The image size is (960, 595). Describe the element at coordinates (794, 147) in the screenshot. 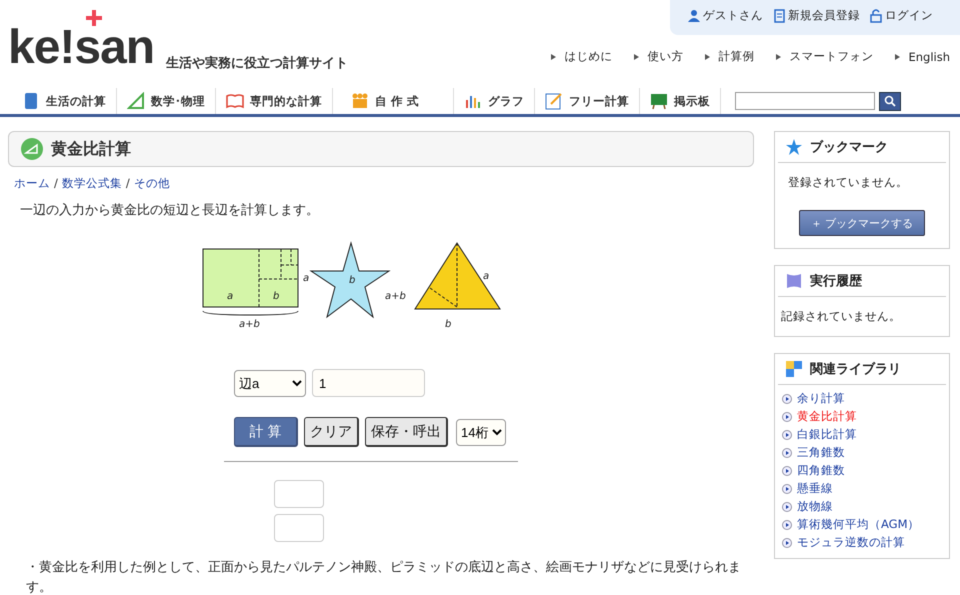

I see `star-icon` at that location.